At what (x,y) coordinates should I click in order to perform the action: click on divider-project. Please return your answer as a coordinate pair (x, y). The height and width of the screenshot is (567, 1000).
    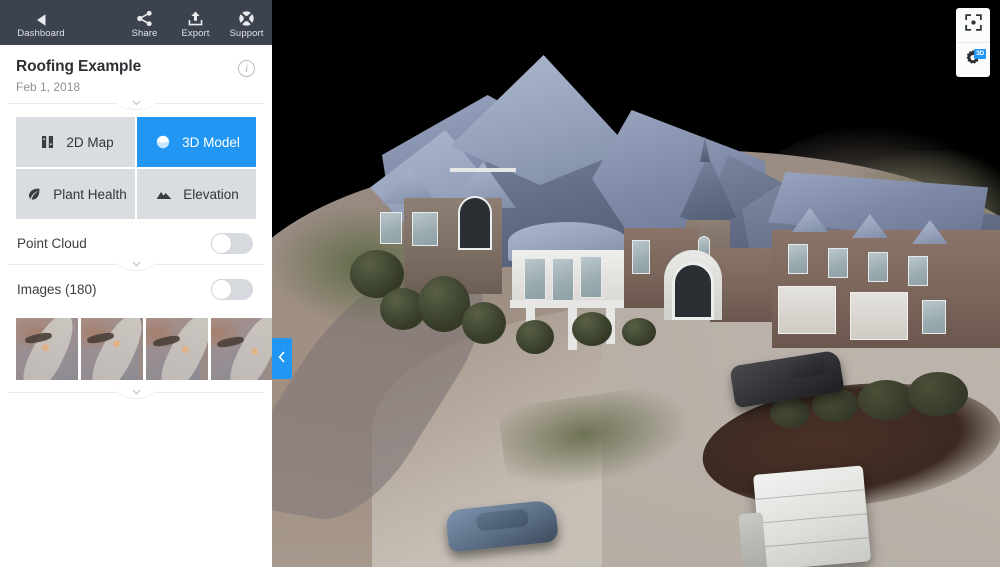
    Looking at the image, I should click on (136, 103).